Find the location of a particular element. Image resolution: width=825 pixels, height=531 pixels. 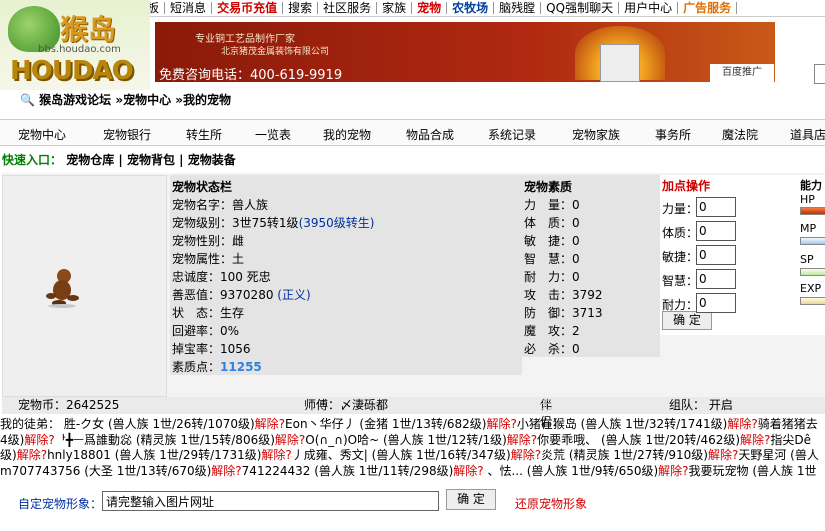

nav-tab: 宠物中心 is located at coordinates (42, 134).